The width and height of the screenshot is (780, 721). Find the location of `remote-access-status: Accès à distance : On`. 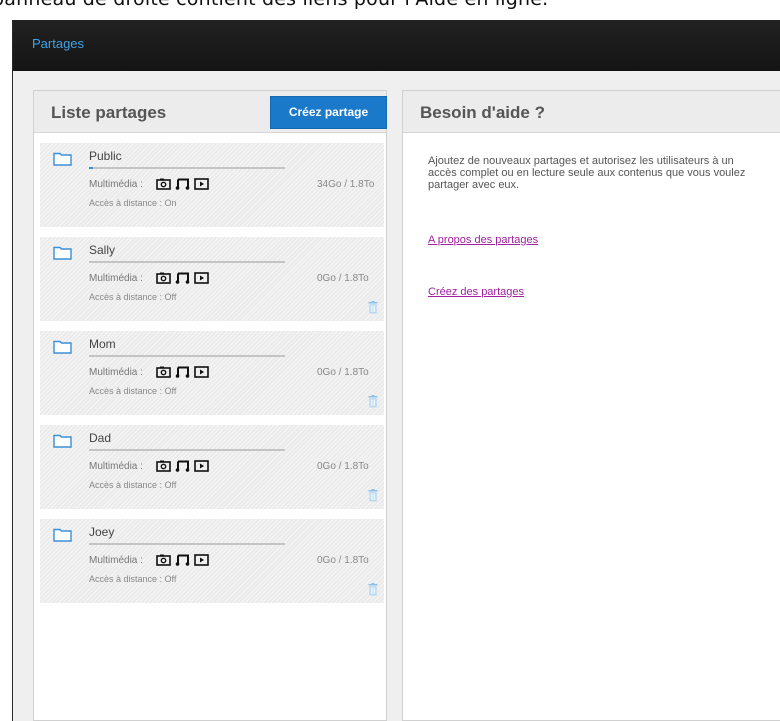

remote-access-status: Accès à distance : On is located at coordinates (133, 203).